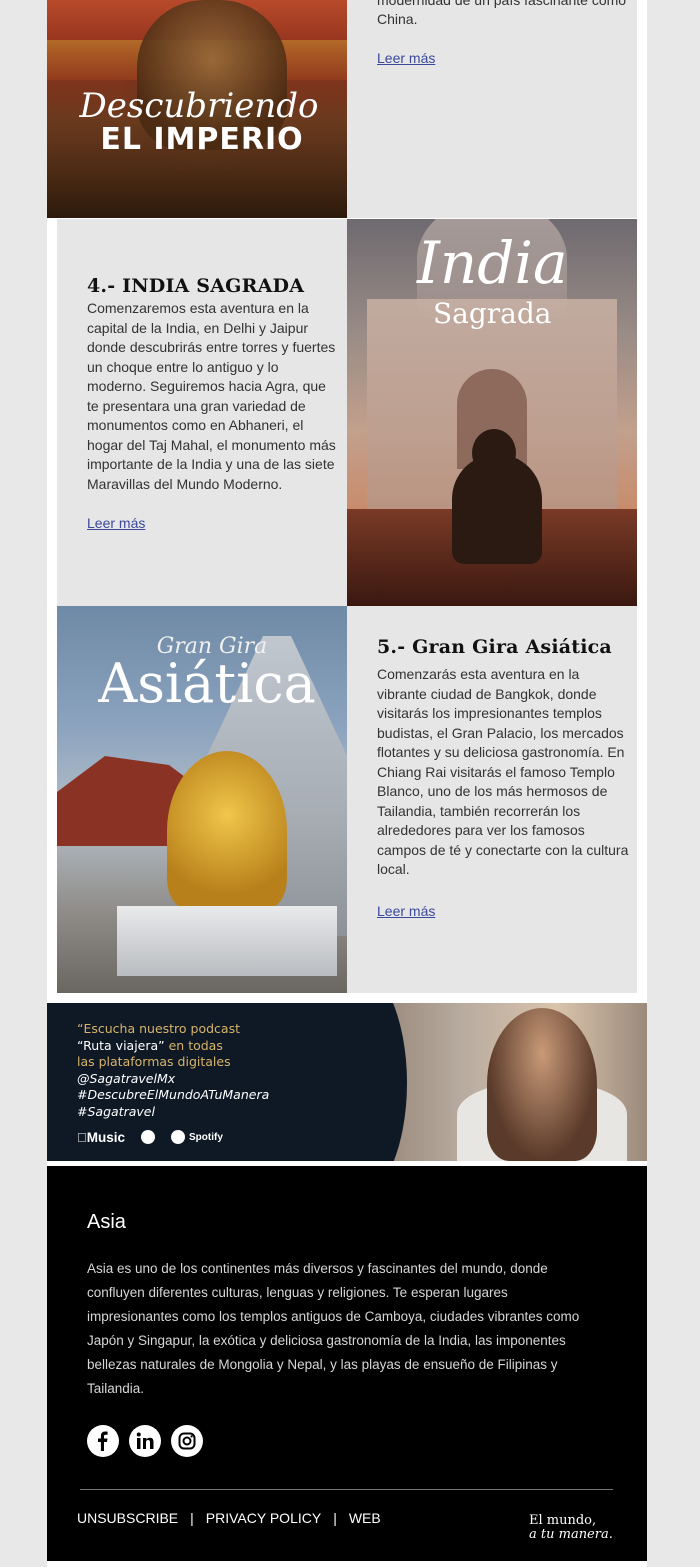  I want to click on brand-slogan: El mundo, a tu manera., so click(574, 1528).